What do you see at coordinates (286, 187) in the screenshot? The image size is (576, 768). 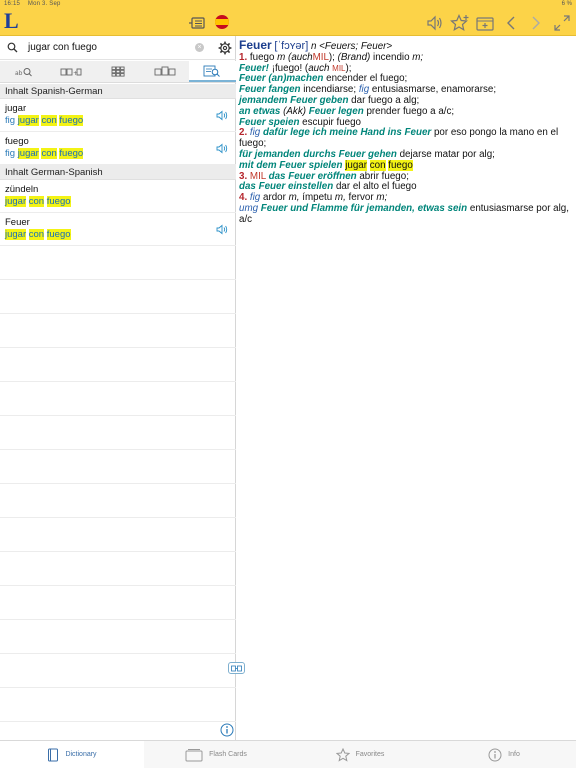 I see `example: das Feuer einstellen` at bounding box center [286, 187].